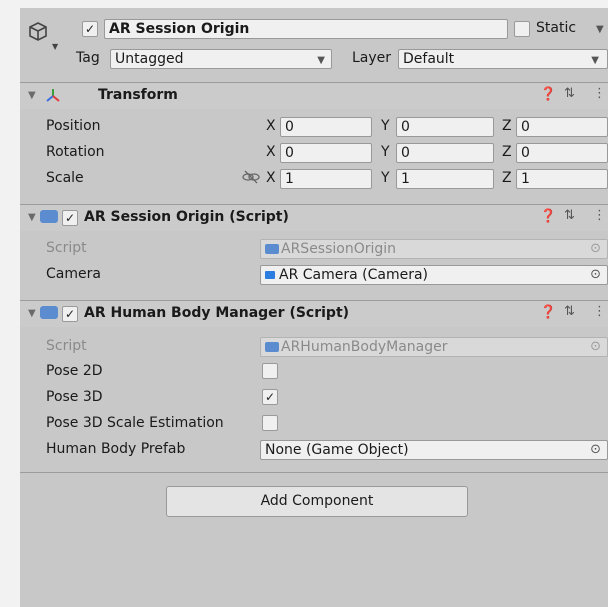 The height and width of the screenshot is (607, 608). I want to click on section-divider, so click(314, 472).